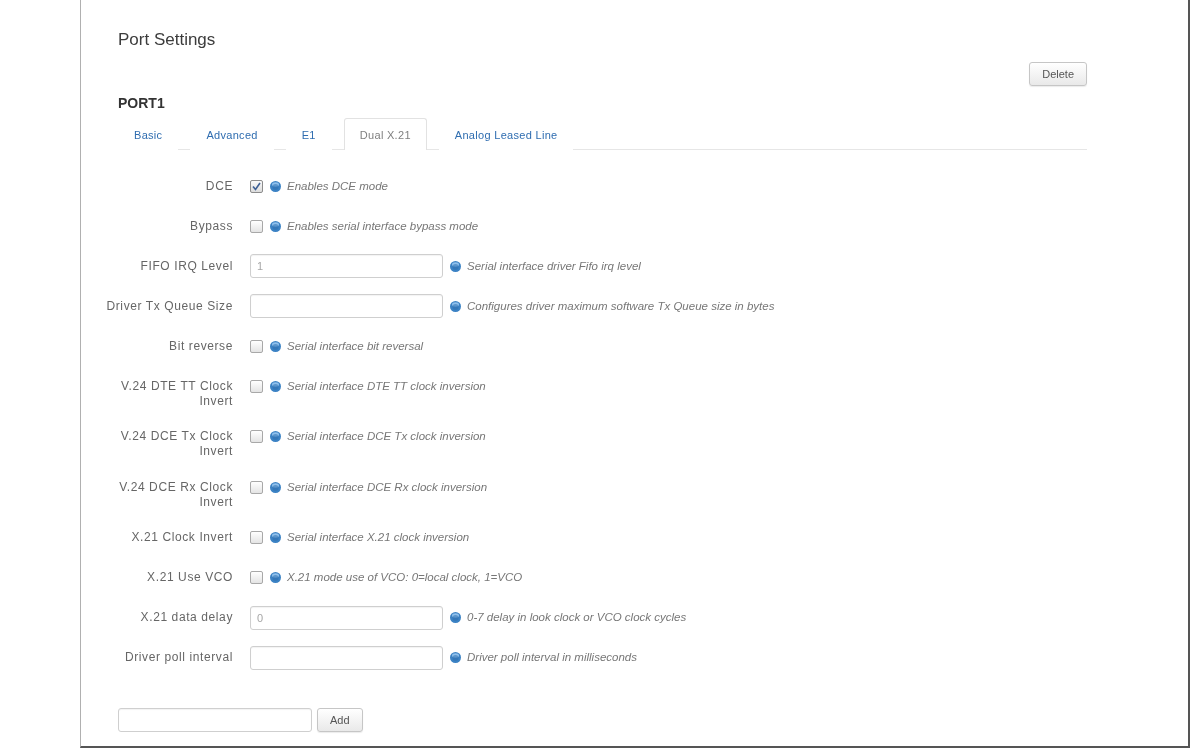 The width and height of the screenshot is (1193, 751). Describe the element at coordinates (387, 487) in the screenshot. I see `field-hint: Serial interface DCE Rx clock inversion` at that location.